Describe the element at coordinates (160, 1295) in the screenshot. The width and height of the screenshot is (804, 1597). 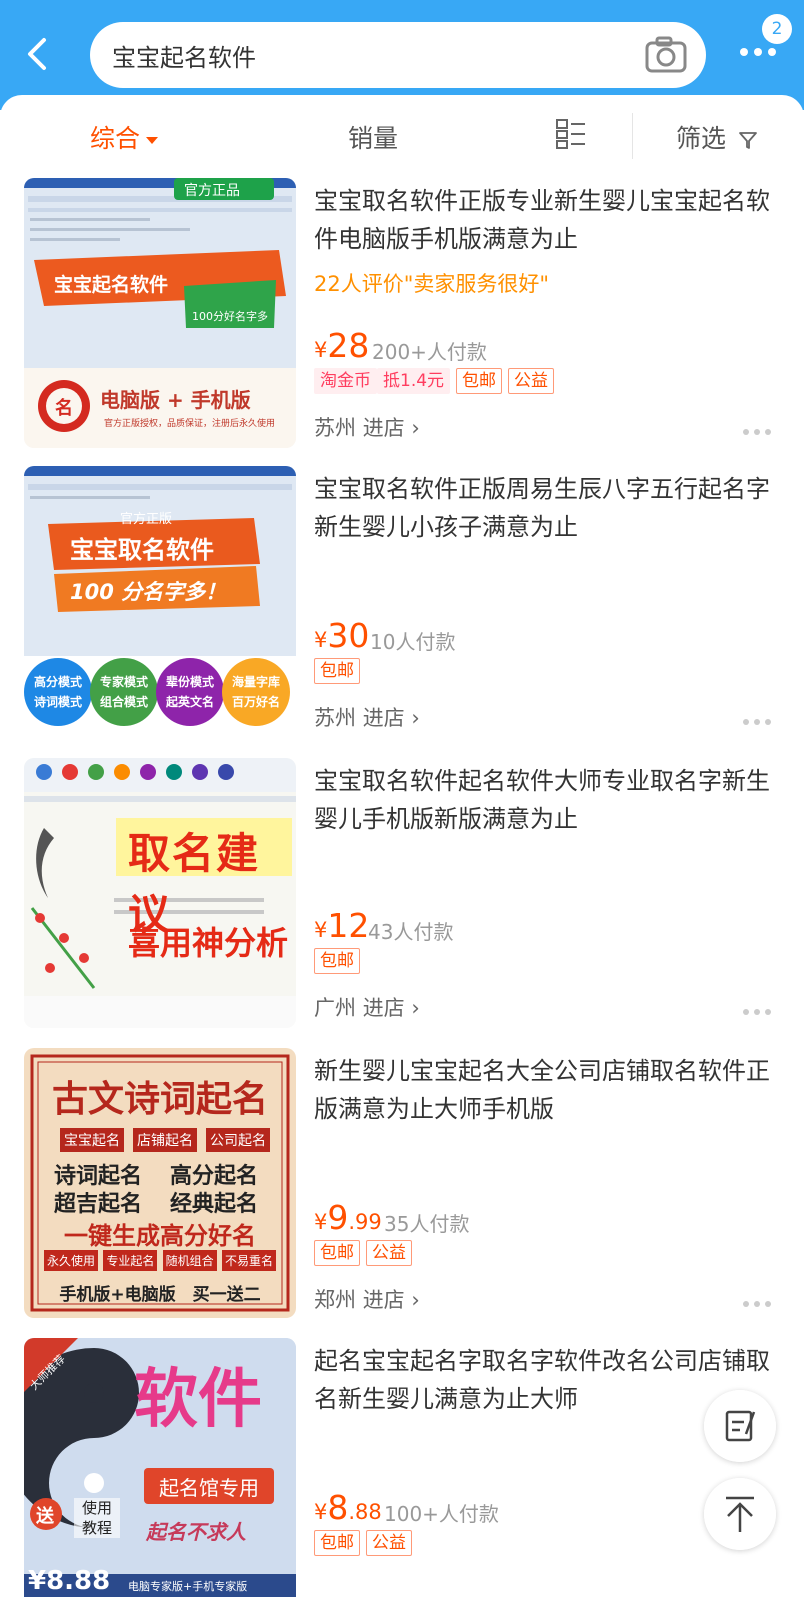
I see `image-bottom-text: 手机版+电脑版 买一送二` at that location.